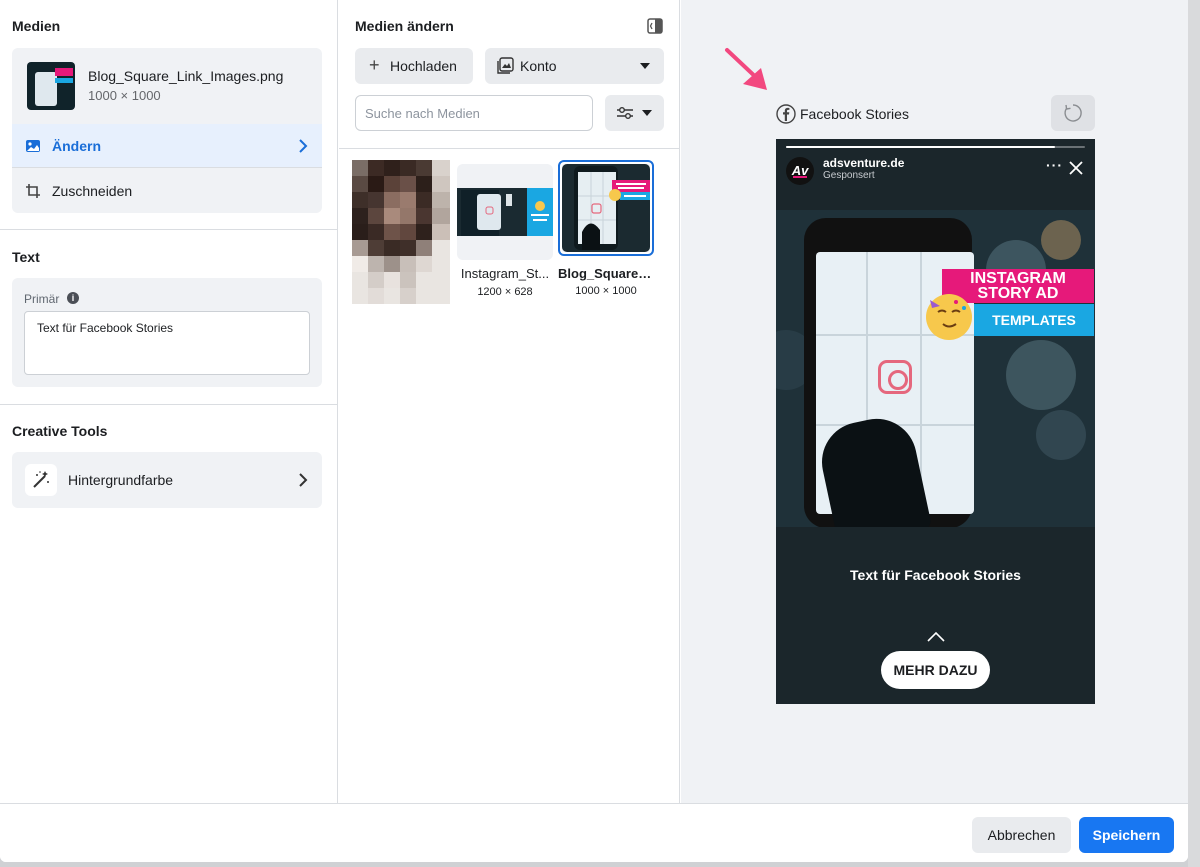  Describe the element at coordinates (167, 343) in the screenshot. I see `primary-text-field: Text für Facebook Stories` at that location.